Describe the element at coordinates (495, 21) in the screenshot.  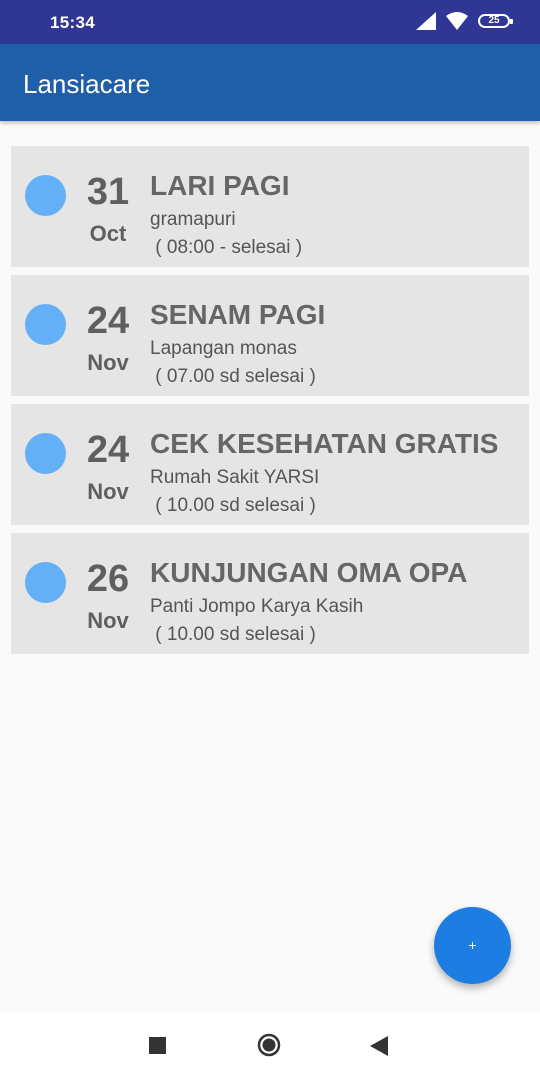
I see `battery-icon: 25` at that location.